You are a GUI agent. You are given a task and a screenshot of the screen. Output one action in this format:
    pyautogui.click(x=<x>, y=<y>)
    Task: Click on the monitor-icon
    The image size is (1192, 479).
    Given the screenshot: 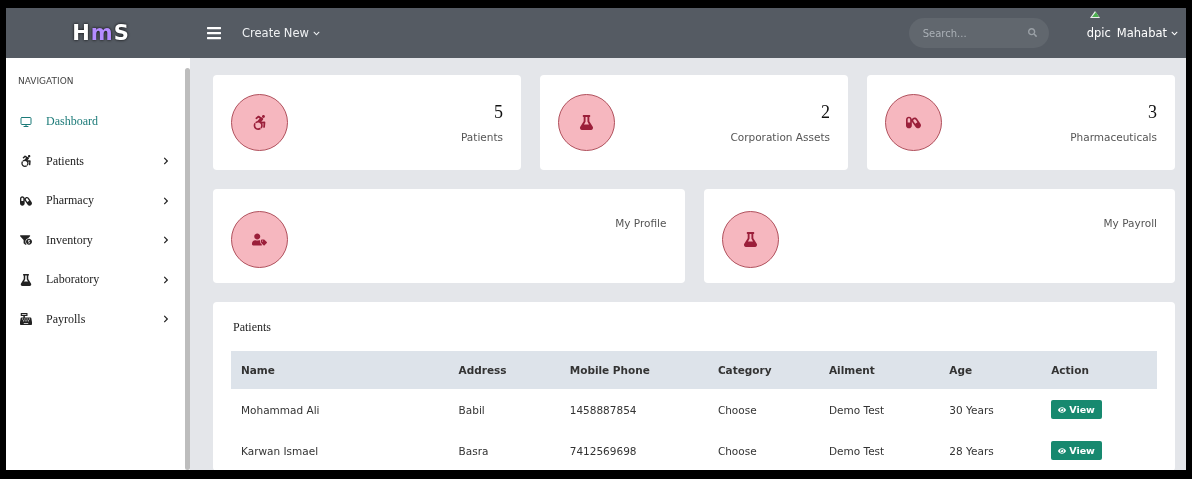 What is the action you would take?
    pyautogui.click(x=26, y=121)
    